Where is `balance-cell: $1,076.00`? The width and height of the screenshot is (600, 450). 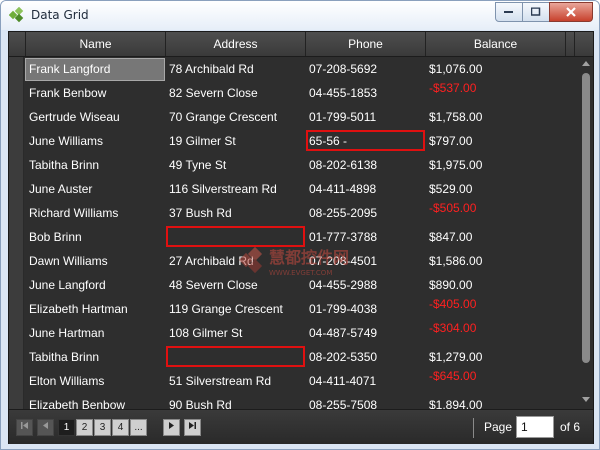 balance-cell: $1,076.00 is located at coordinates (455, 69).